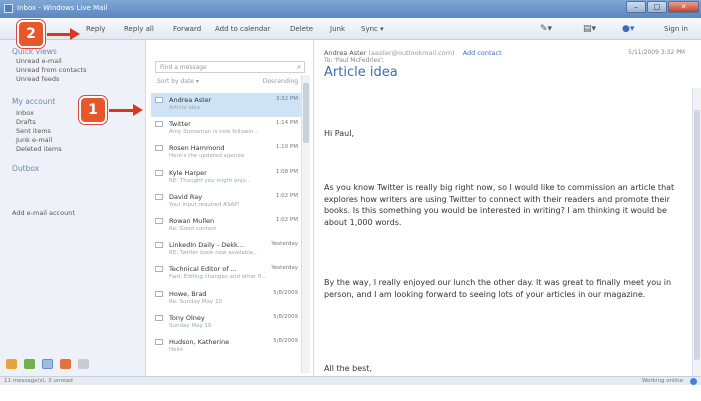 This screenshot has height=401, width=701. I want to click on mail-icon, so click(11, 364).